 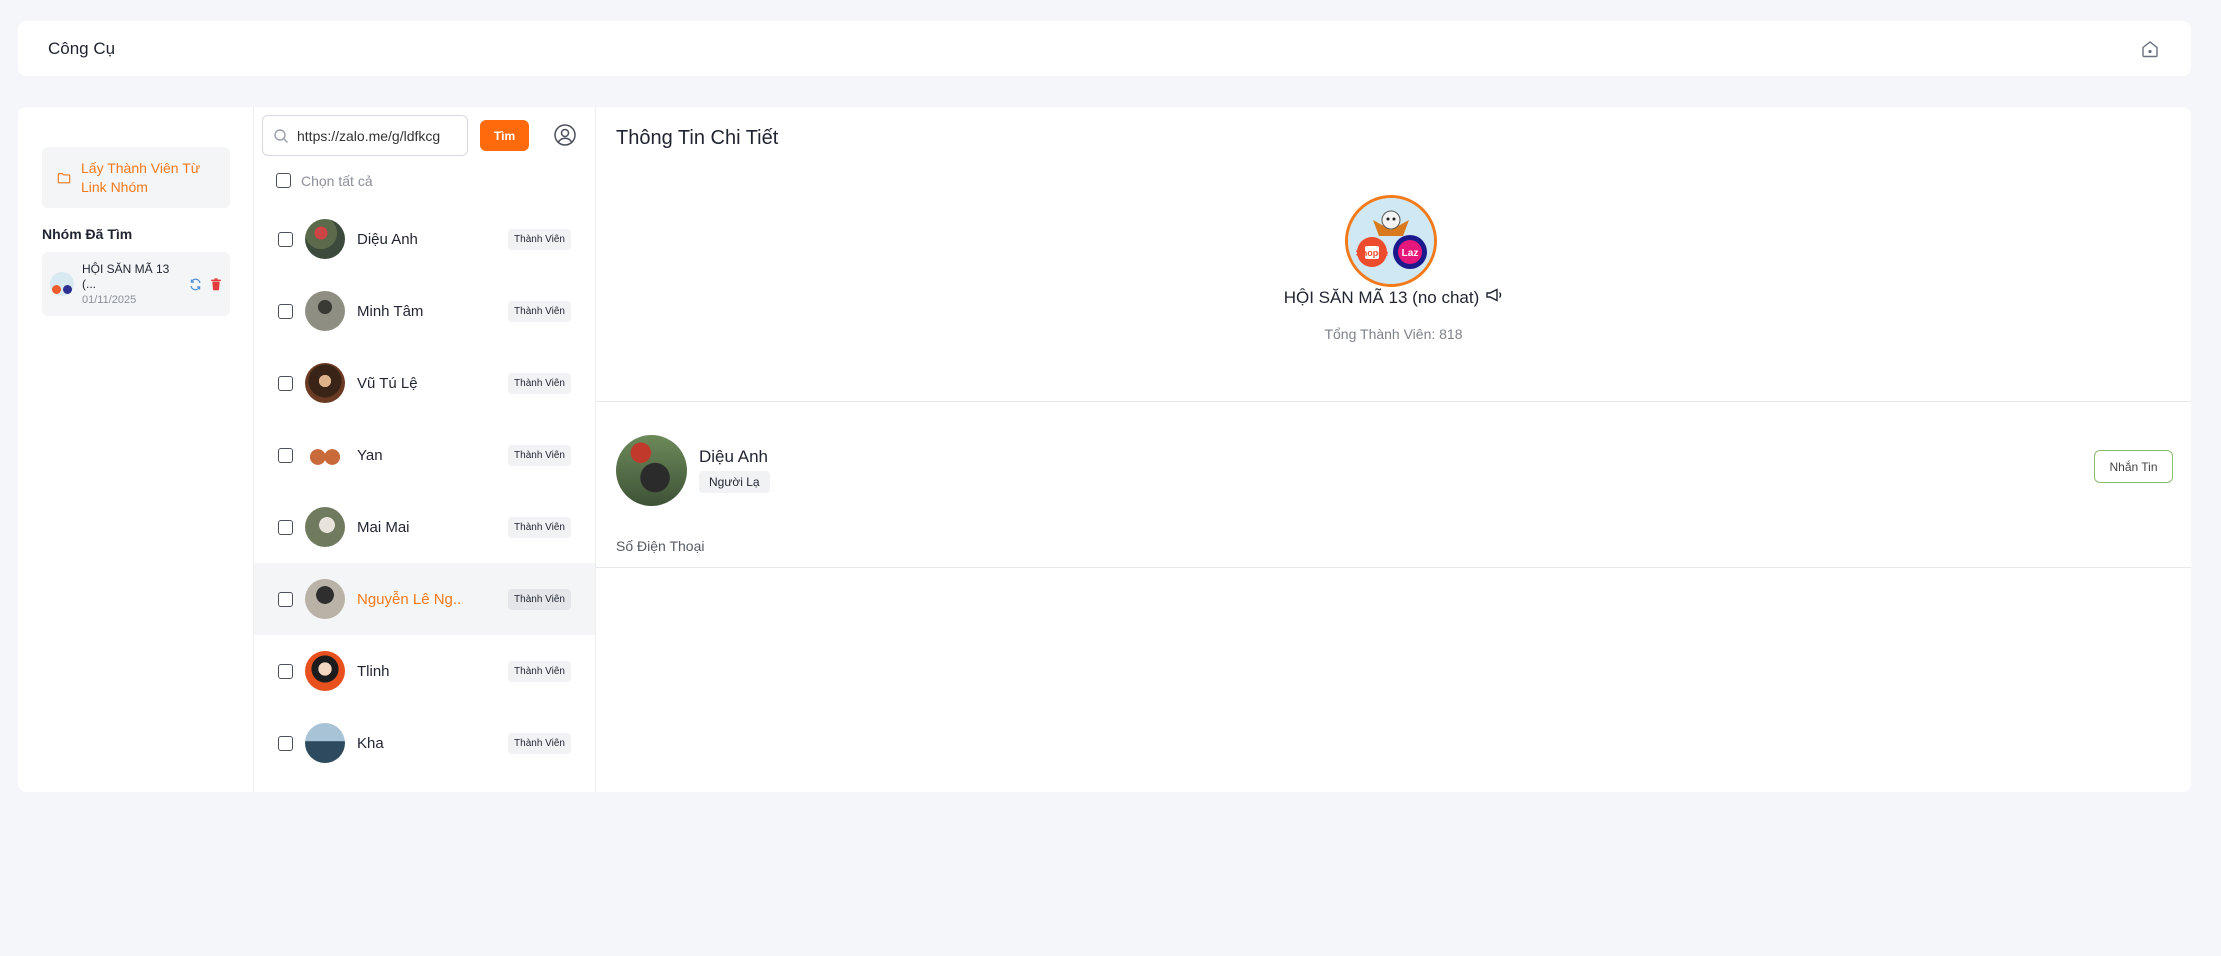 I want to click on group-name-row: HỘI SĂN MÃ 13 (no chat), so click(x=1393, y=297).